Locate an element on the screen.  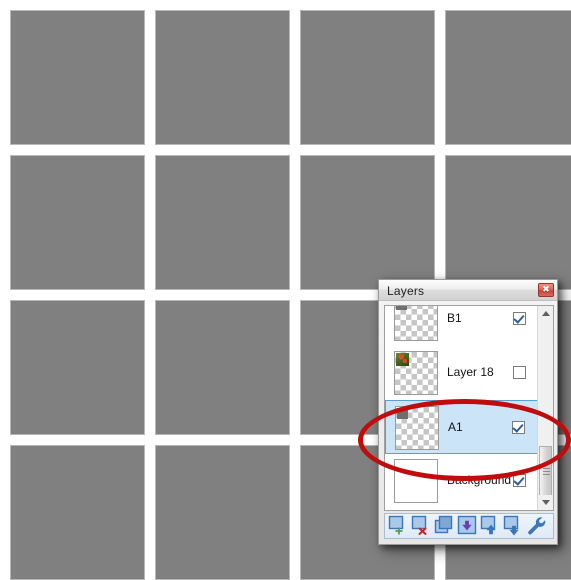
layer-list-scrollbar is located at coordinates (545, 408).